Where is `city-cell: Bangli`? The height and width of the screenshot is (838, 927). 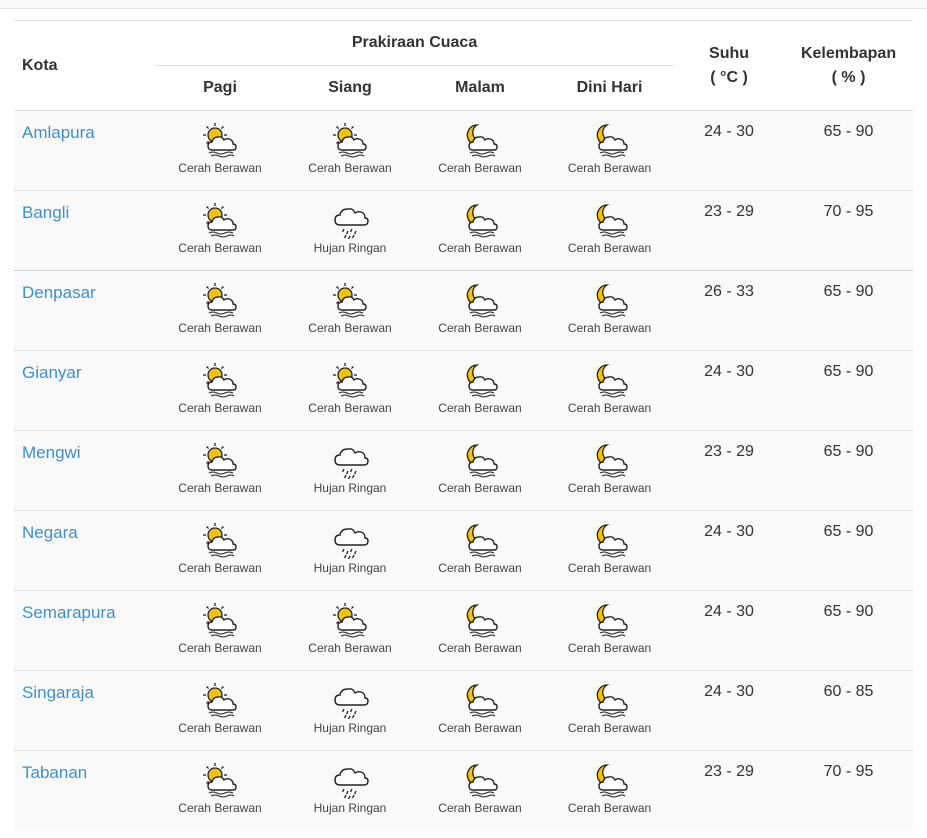
city-cell: Bangli is located at coordinates (84, 230).